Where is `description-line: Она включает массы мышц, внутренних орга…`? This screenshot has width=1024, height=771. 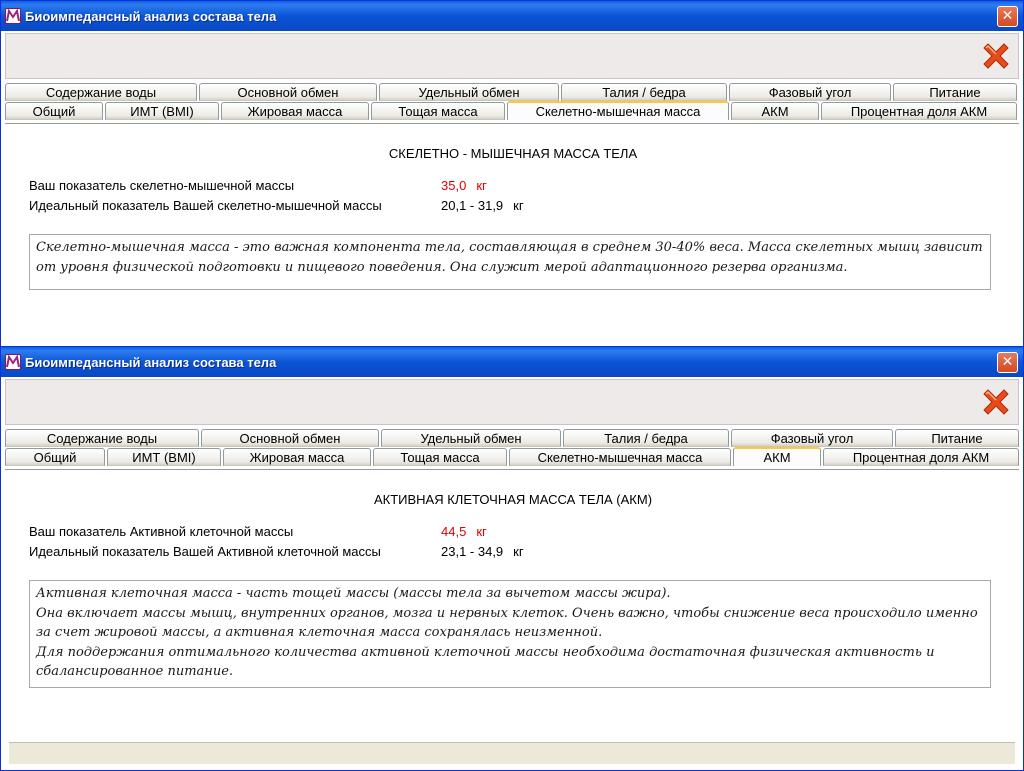
description-line: Она включает массы мышц, внутренних орга… is located at coordinates (507, 623).